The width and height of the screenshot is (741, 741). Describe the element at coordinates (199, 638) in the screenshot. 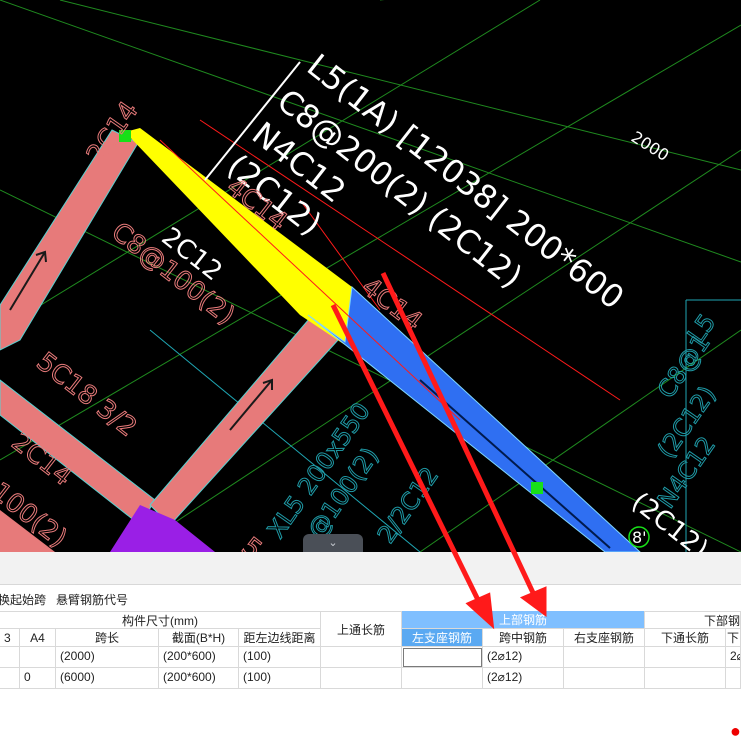

I see `col-section-header: 截面(B*H)` at that location.